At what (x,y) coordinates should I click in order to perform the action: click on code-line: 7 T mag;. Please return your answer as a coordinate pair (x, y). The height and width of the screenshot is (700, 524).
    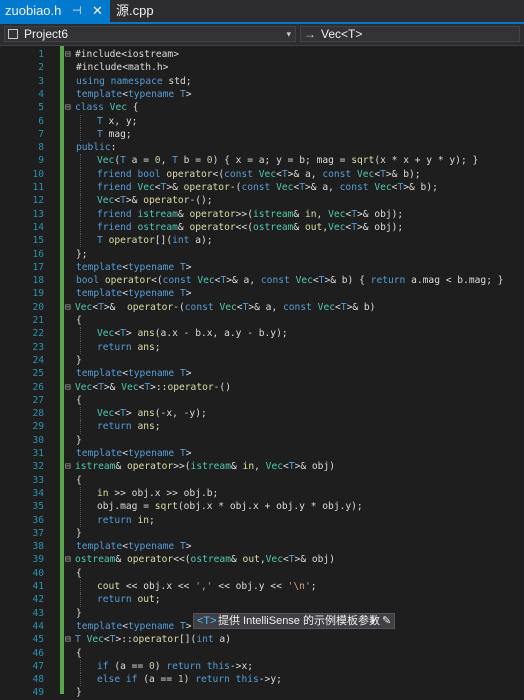
    Looking at the image, I should click on (262, 134).